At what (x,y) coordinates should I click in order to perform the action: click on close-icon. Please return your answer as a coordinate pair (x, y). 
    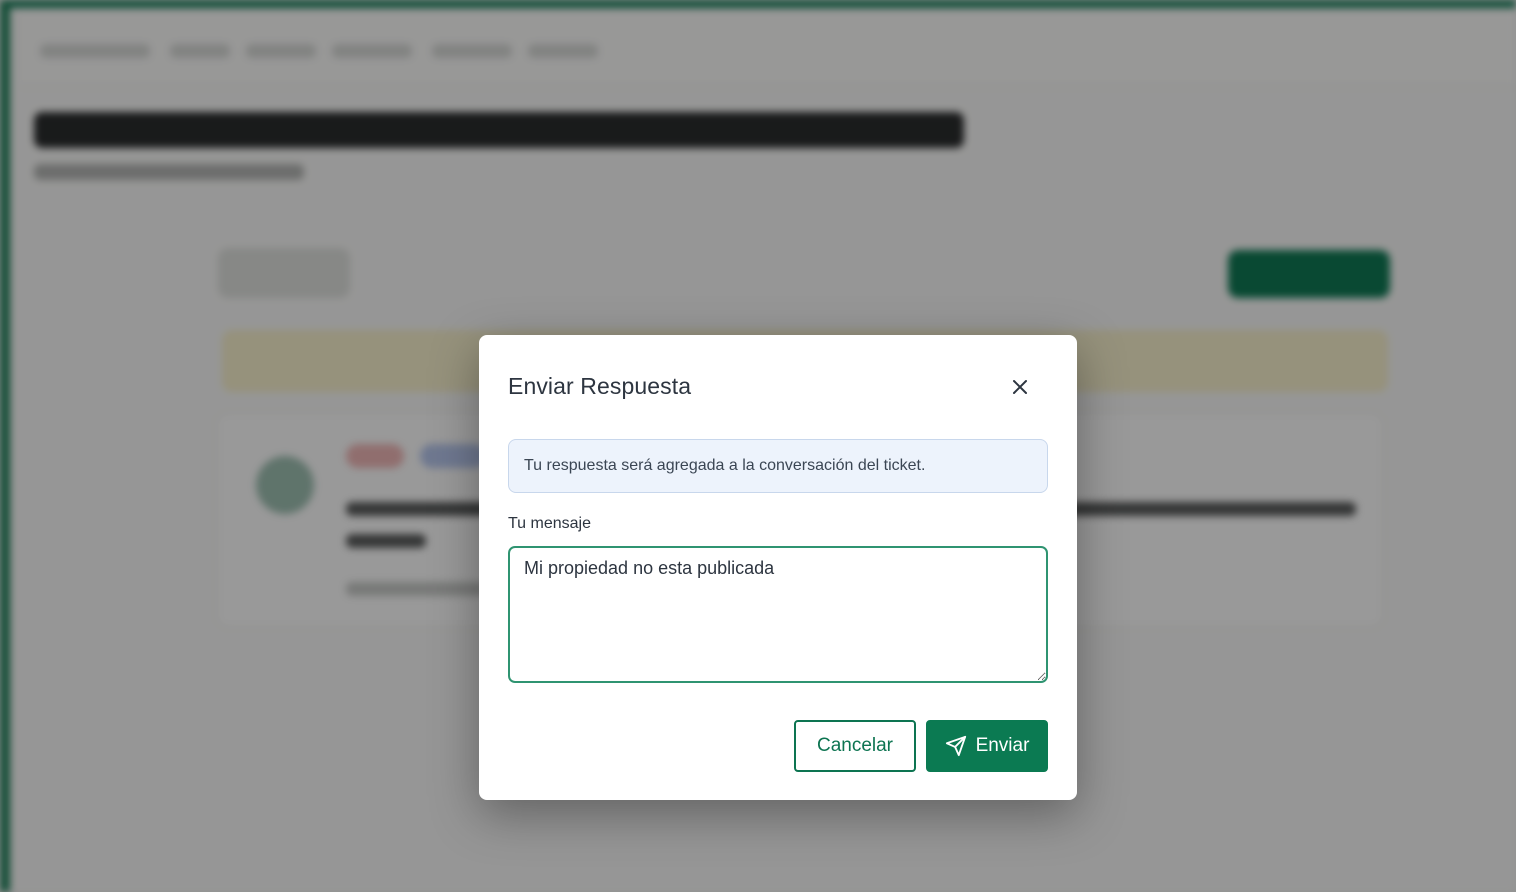
    Looking at the image, I should click on (1020, 387).